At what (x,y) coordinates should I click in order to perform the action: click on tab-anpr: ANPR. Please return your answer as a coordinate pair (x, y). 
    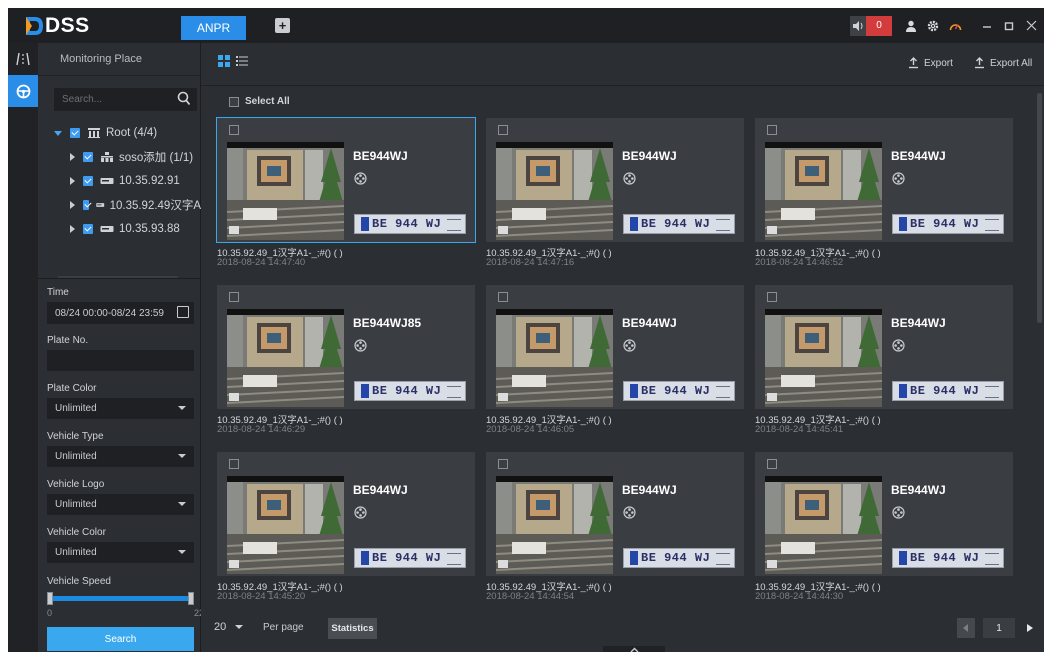
    Looking at the image, I should click on (213, 28).